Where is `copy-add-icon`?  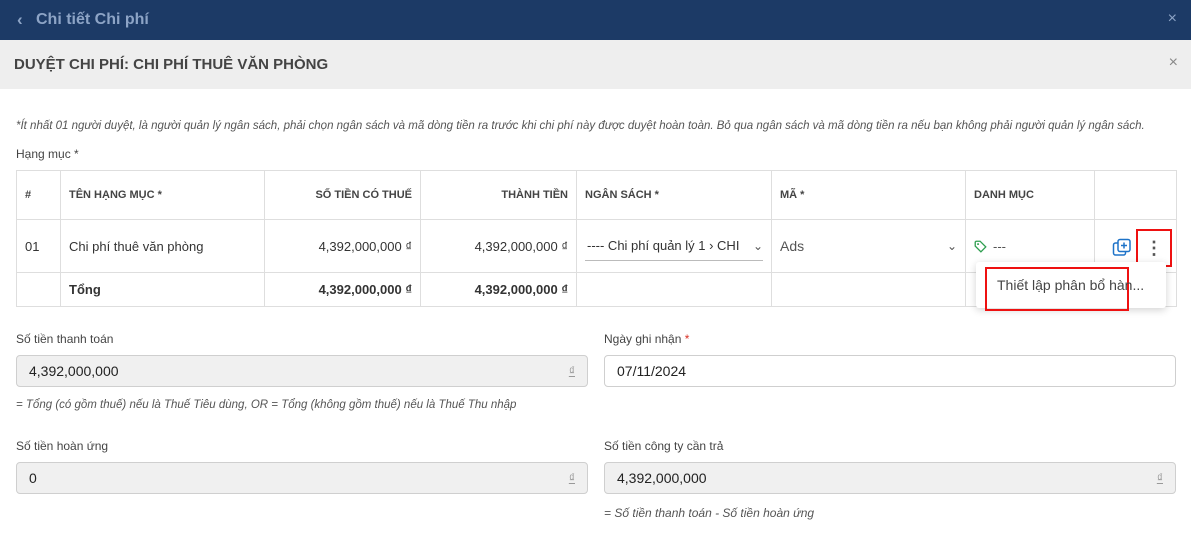
copy-add-icon is located at coordinates (1122, 248).